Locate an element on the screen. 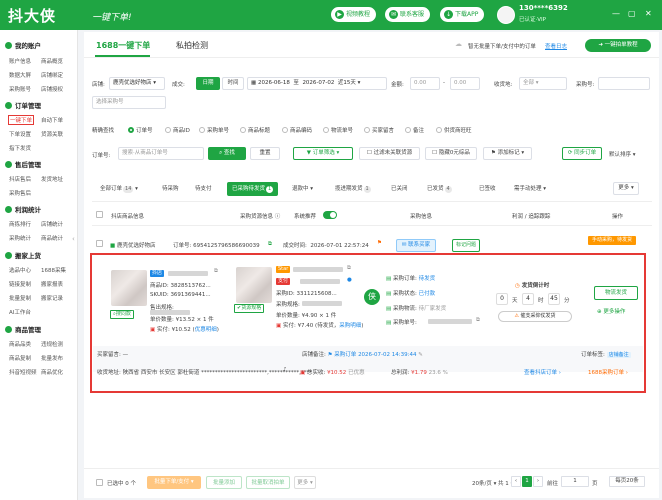  sidebar-item-order-settings: 下单设置 is located at coordinates (20, 134).